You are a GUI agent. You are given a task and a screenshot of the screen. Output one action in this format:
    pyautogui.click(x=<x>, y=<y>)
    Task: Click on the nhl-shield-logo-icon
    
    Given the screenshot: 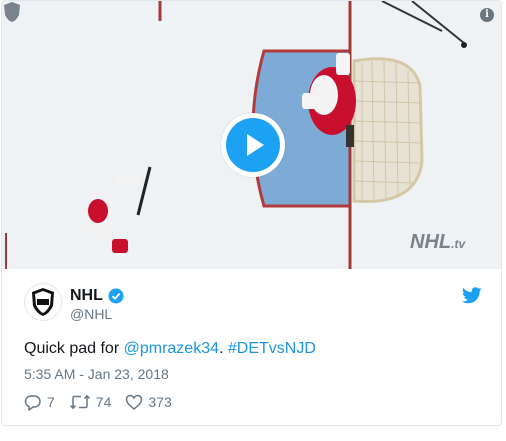 What is the action you would take?
    pyautogui.click(x=43, y=302)
    